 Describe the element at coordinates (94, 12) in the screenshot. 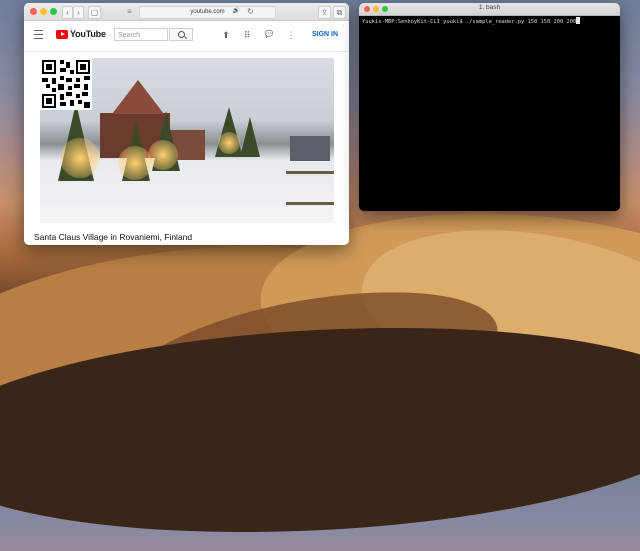

I see `sidebar-icon: ▢` at that location.